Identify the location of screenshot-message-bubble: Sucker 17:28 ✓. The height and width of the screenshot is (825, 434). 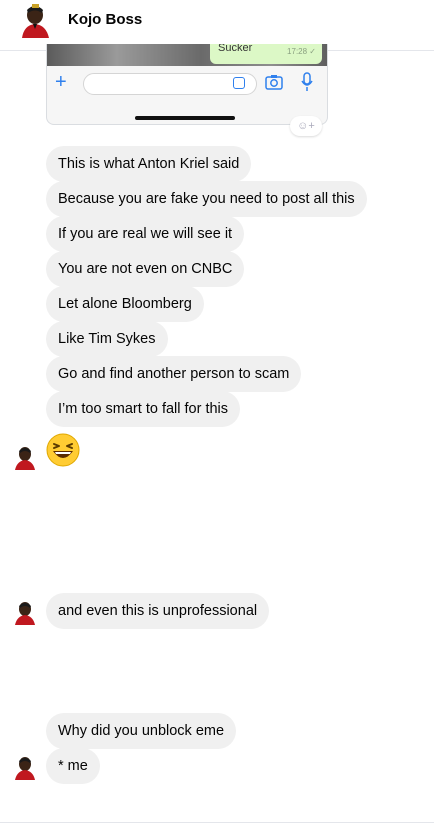
(266, 54).